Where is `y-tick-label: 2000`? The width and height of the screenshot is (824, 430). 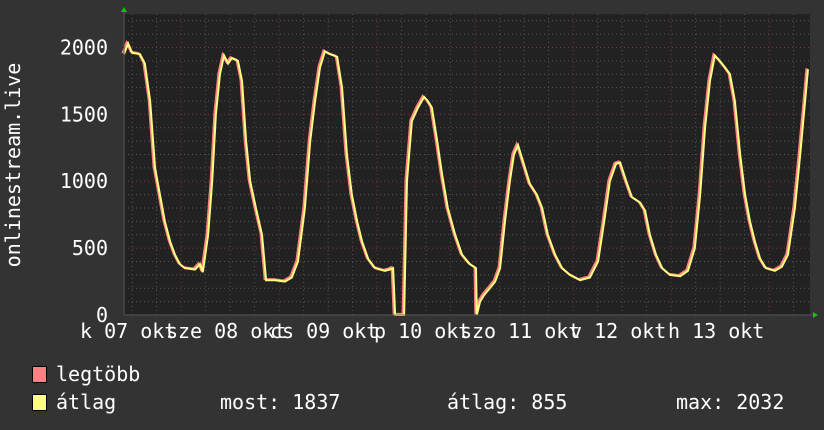
y-tick-label: 2000 is located at coordinates (84, 47).